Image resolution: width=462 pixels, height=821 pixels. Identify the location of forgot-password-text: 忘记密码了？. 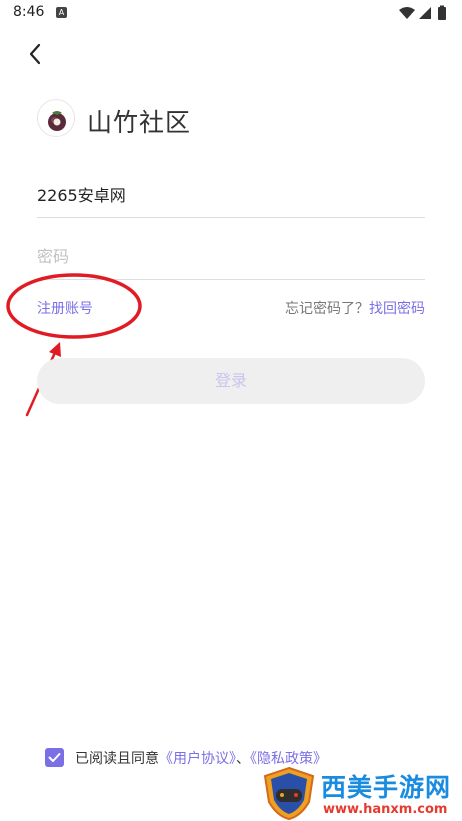
(327, 309).